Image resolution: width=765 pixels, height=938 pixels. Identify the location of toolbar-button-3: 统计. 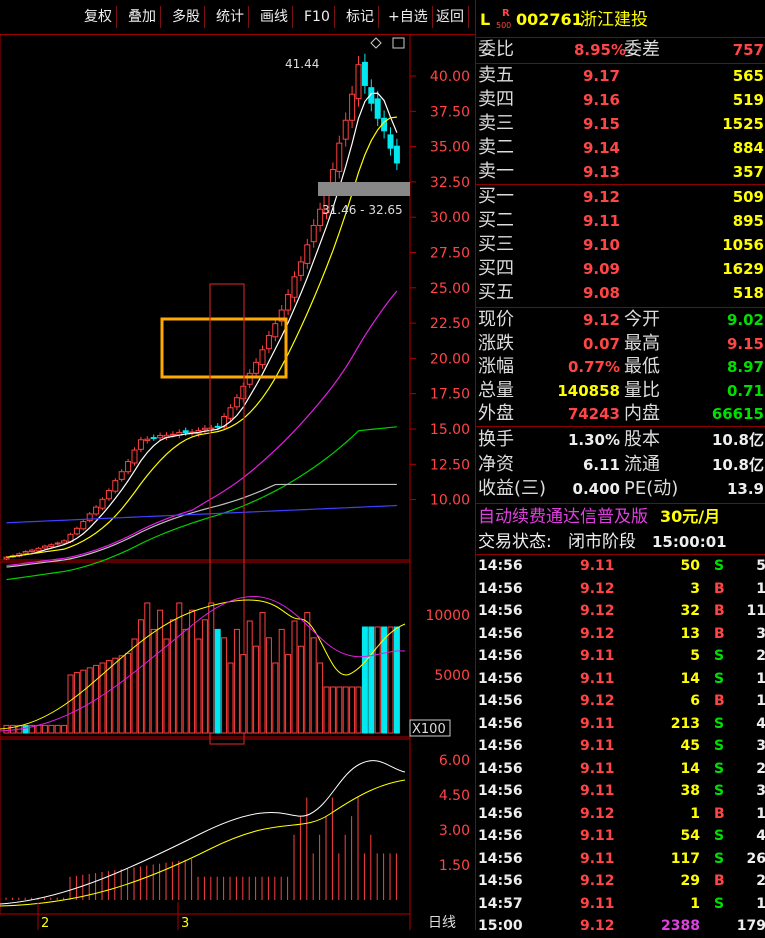
(230, 17).